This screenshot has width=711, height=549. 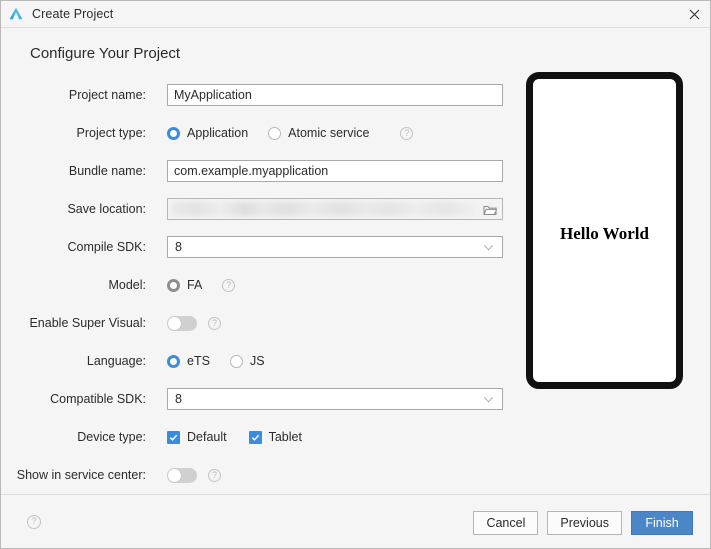 I want to click on redacted-path-text, so click(x=324, y=209).